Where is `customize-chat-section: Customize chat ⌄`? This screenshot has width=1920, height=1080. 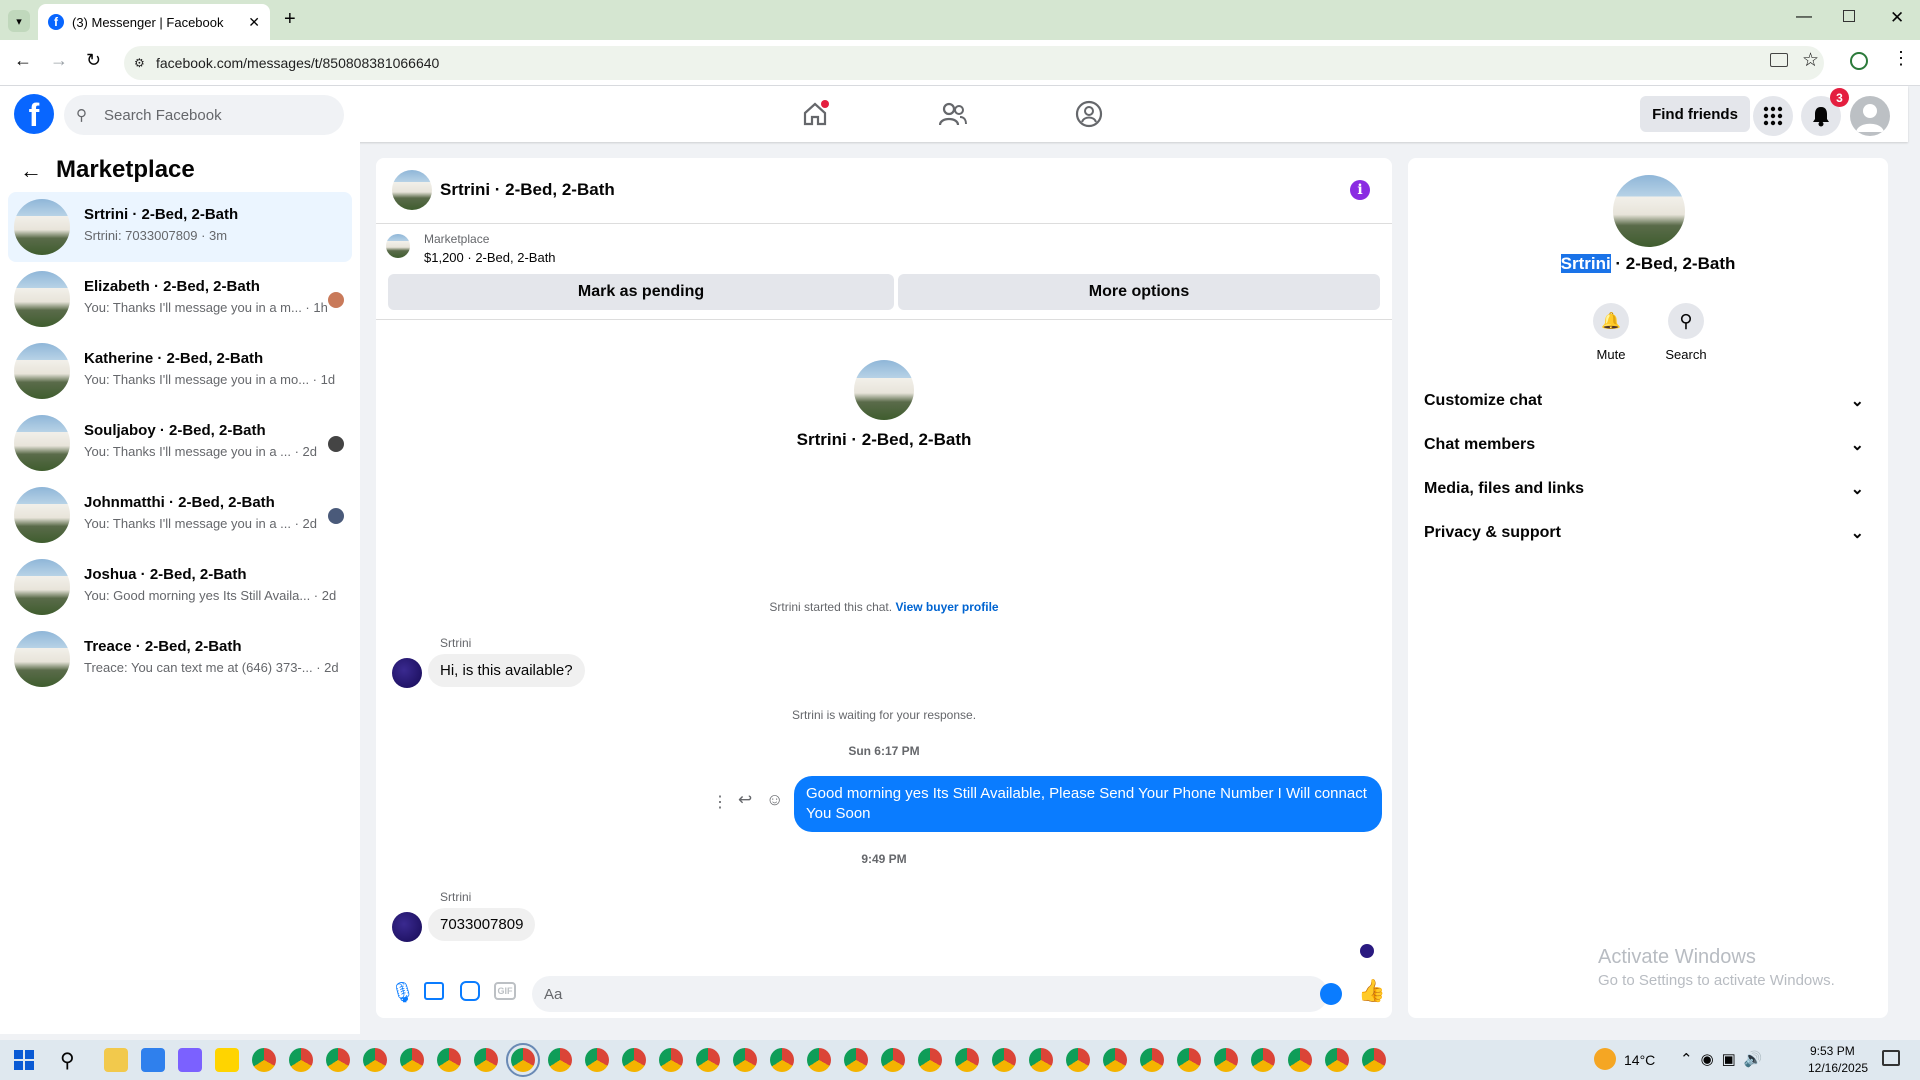 customize-chat-section: Customize chat ⌄ is located at coordinates (1644, 401).